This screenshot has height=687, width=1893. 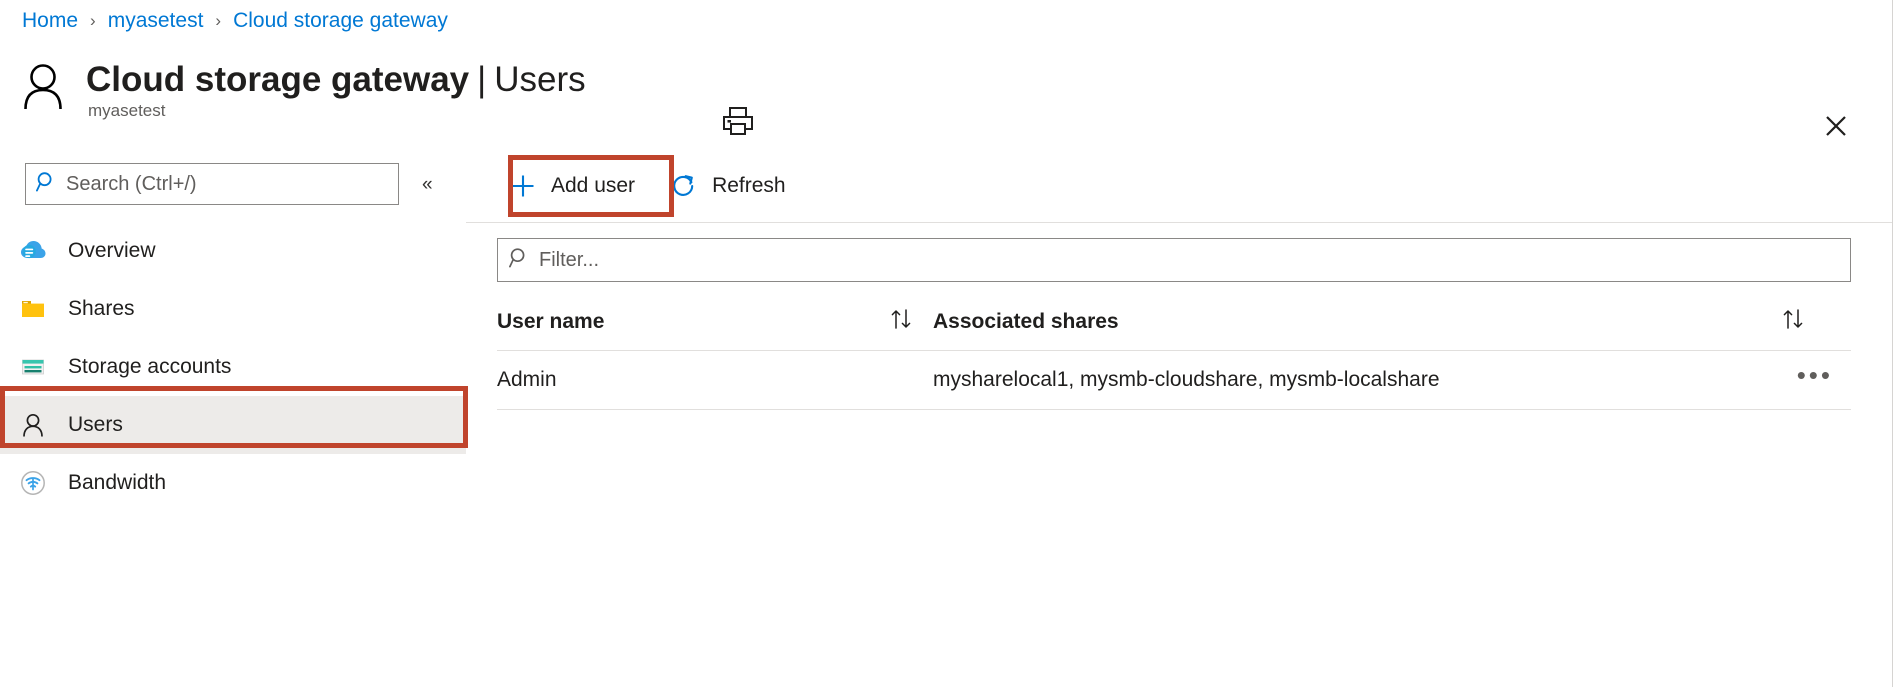 What do you see at coordinates (1836, 126) in the screenshot?
I see `close-icon` at bounding box center [1836, 126].